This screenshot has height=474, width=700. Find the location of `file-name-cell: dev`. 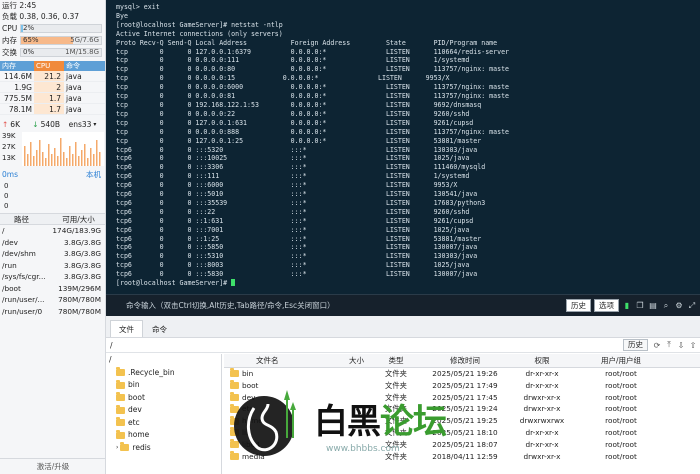

file-name-cell: dev is located at coordinates (276, 397).